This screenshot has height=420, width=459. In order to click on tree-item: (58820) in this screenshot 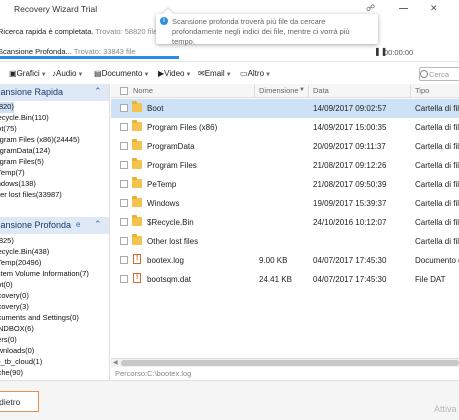, I will do `click(7, 107)`.